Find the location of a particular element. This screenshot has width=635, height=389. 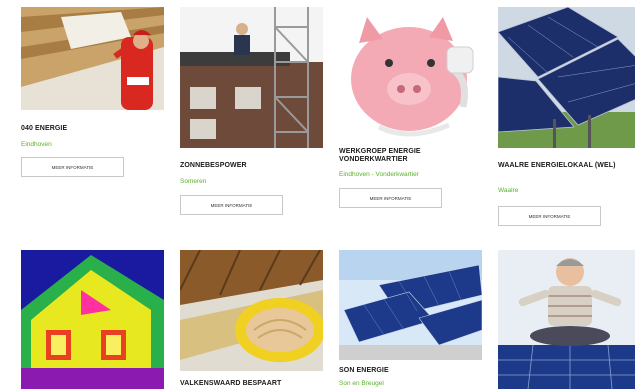

project-location: Someren is located at coordinates (193, 181).